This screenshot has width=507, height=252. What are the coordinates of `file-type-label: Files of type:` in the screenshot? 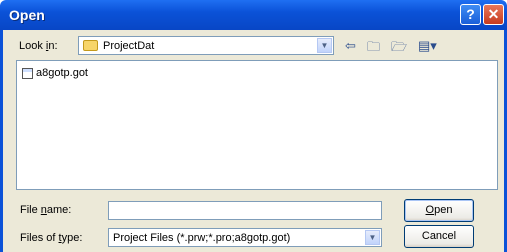 It's located at (51, 238).